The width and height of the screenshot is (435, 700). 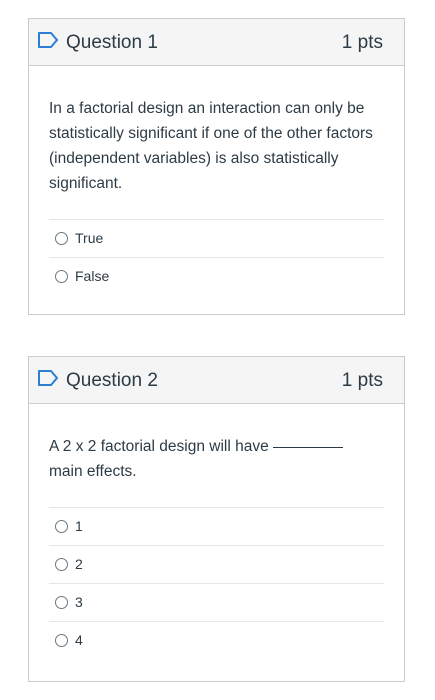 I want to click on answer-label: 1, so click(x=79, y=526).